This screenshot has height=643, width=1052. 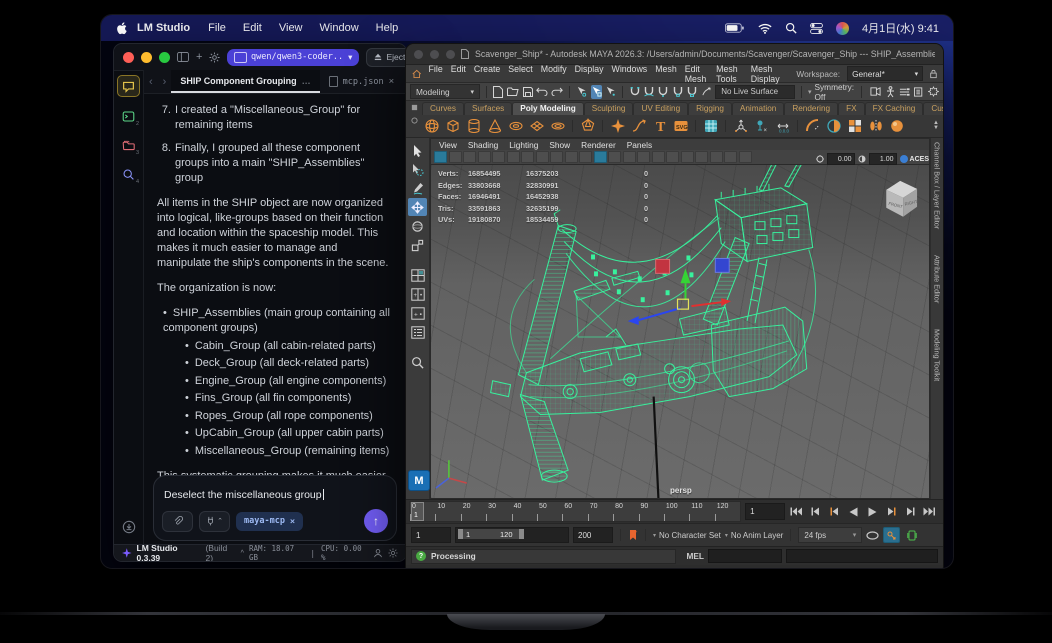 What do you see at coordinates (417, 150) in the screenshot?
I see `select-tool-icon` at bounding box center [417, 150].